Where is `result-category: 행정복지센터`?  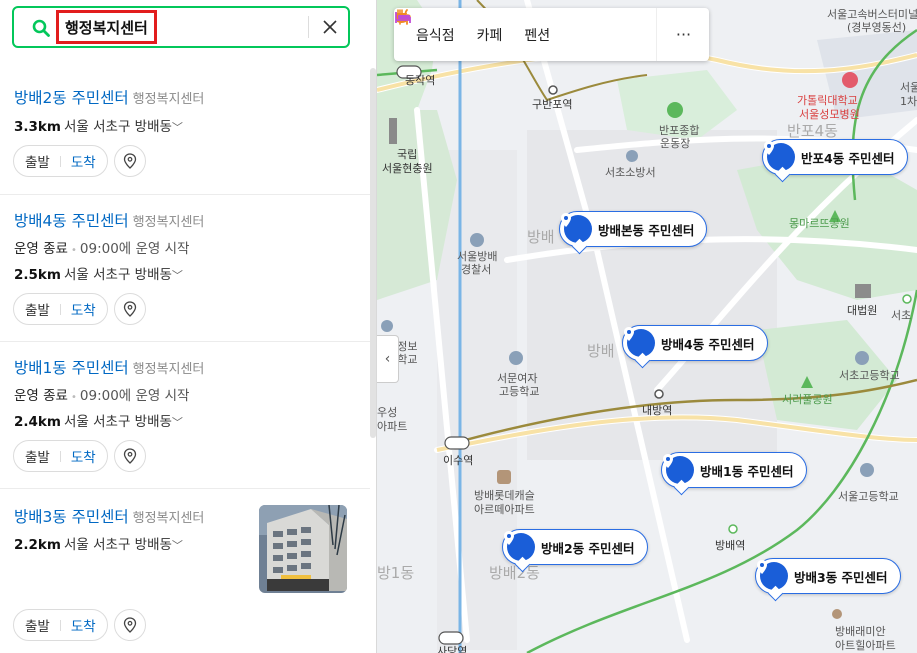
result-category: 행정복지센터 is located at coordinates (168, 222).